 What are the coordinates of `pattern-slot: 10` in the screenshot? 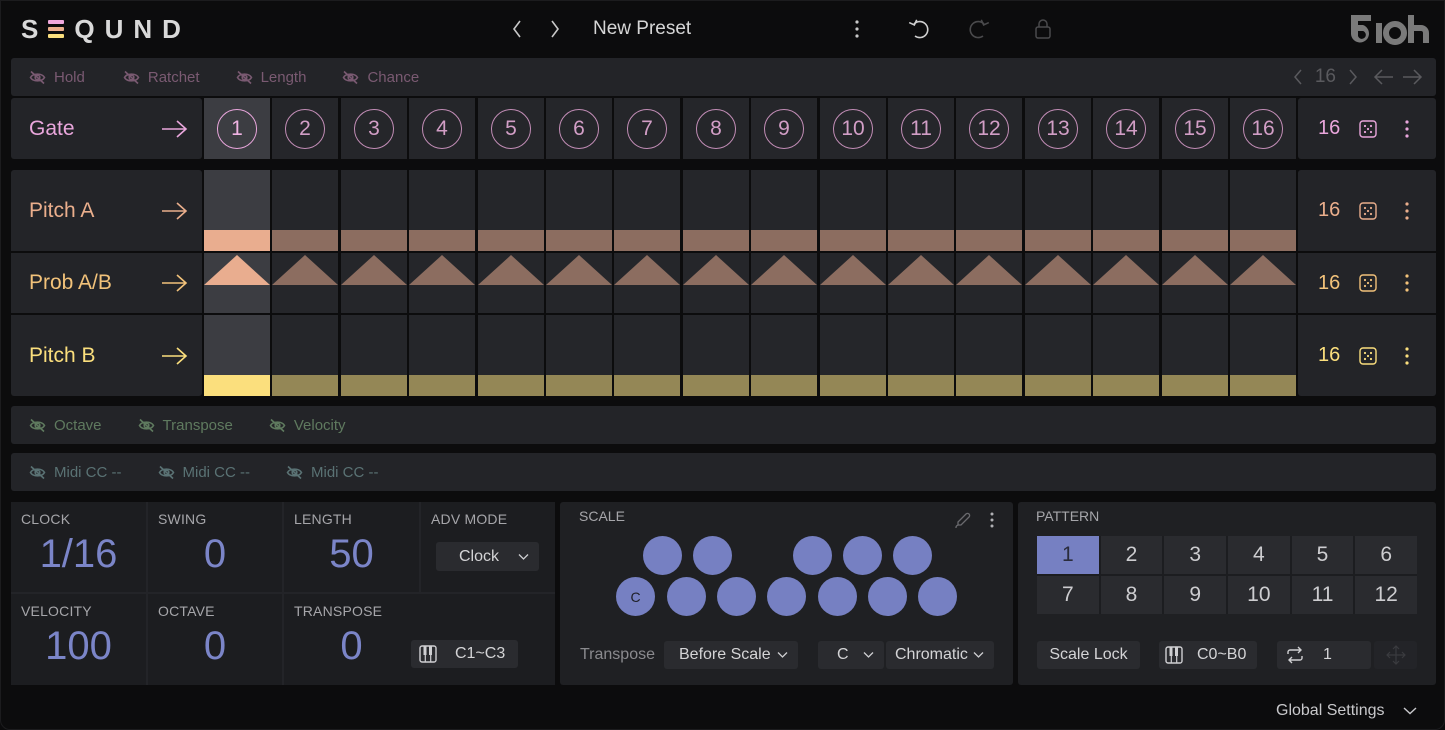 It's located at (1259, 595).